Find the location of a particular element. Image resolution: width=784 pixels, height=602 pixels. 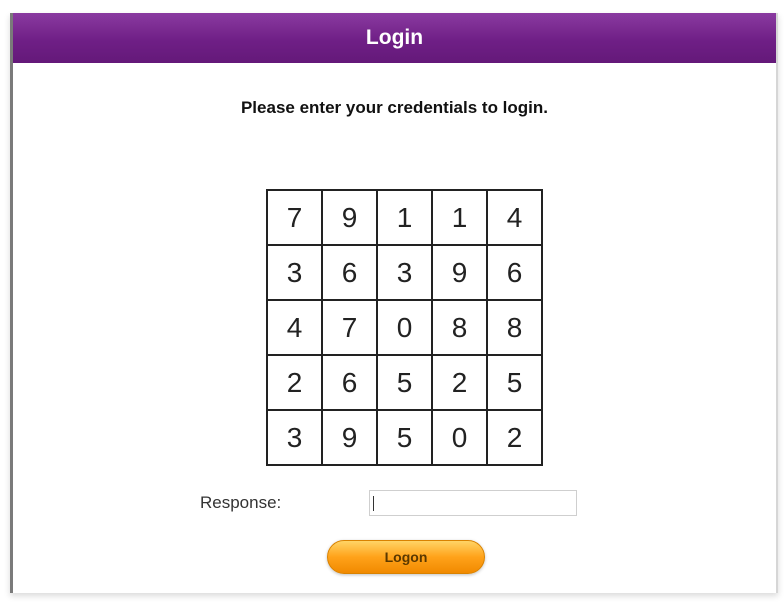

logon-button: Logon is located at coordinates (406, 557).